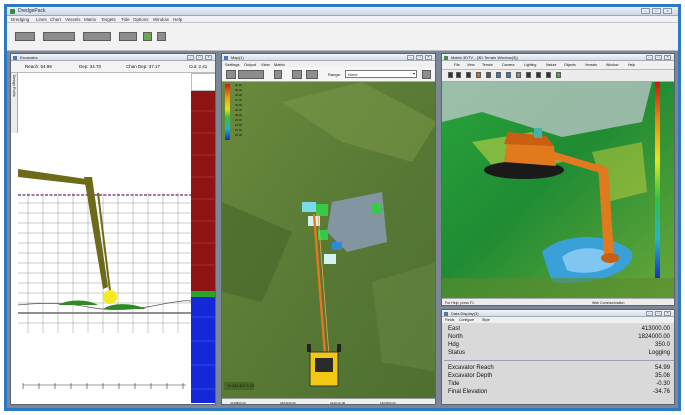 This screenshot has width=685, height=415. What do you see at coordinates (558, 313) in the screenshot?
I see `data-display-title-bar: Data Display(3) – □ ×` at bounding box center [558, 313].